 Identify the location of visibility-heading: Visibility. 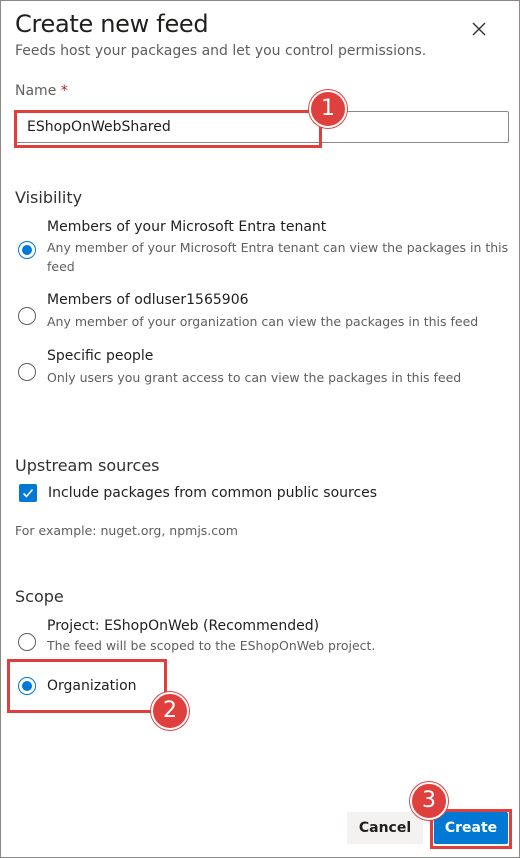
(49, 197).